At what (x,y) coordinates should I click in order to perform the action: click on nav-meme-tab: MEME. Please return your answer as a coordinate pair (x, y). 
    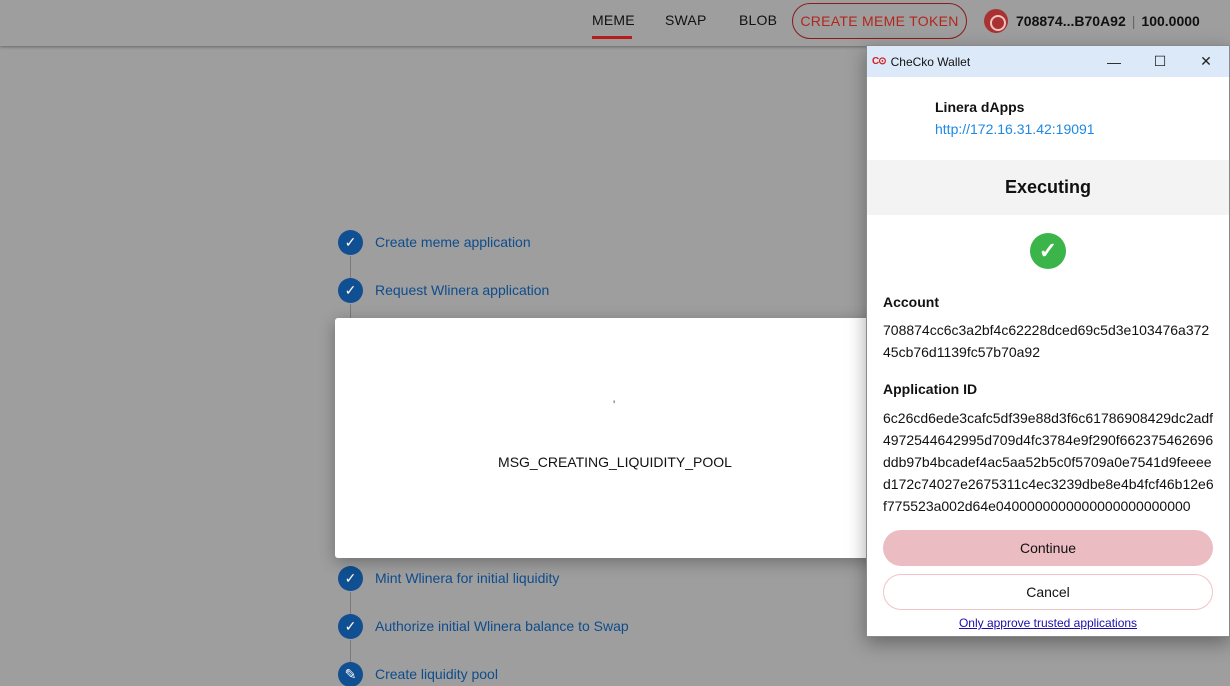
    Looking at the image, I should click on (613, 20).